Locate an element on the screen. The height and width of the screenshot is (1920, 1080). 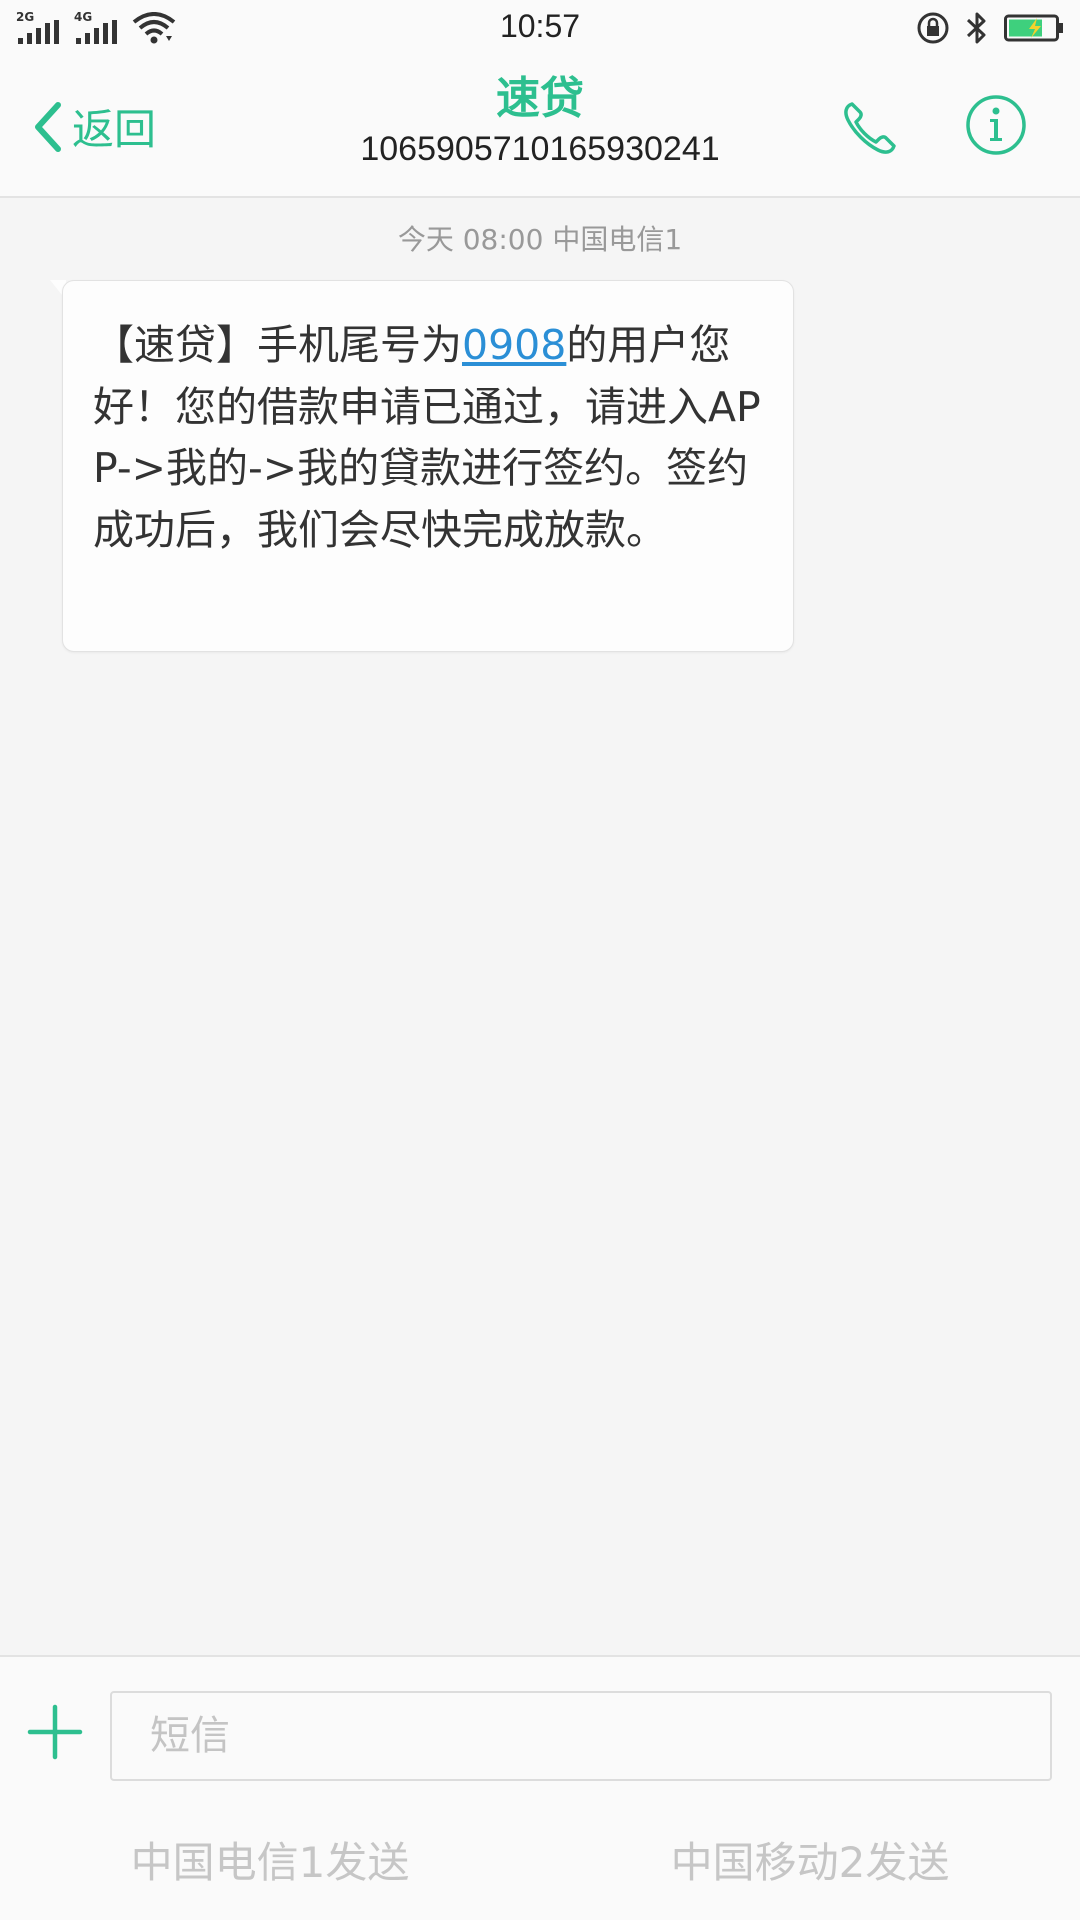
bluetooth-icon is located at coordinates (976, 28).